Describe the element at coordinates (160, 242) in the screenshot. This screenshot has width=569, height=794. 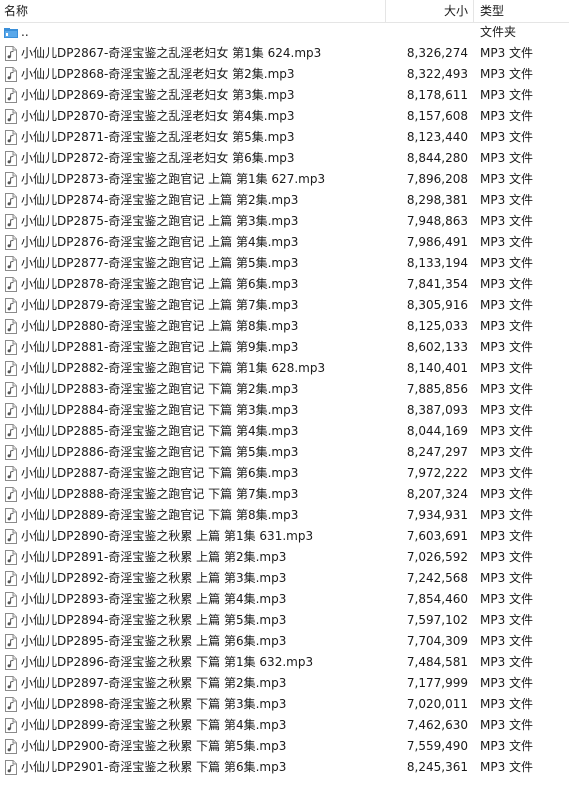
I see `file-name: 小仙儿DP2876-奇淫宝鉴之跑官记 上篇 第4集.mp3` at that location.